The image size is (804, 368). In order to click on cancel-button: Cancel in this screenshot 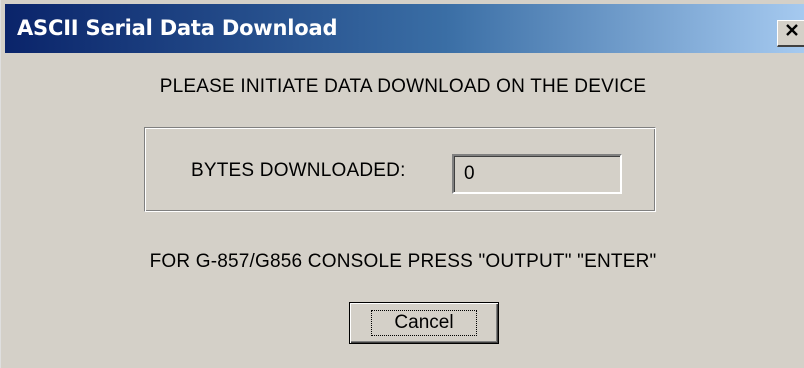, I will do `click(424, 323)`.